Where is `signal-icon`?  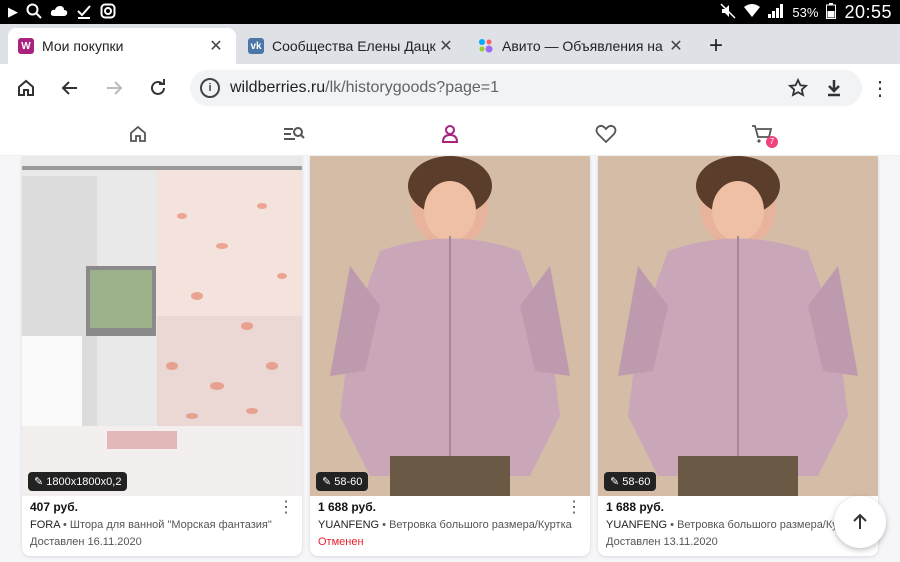
signal-icon is located at coordinates (776, 12).